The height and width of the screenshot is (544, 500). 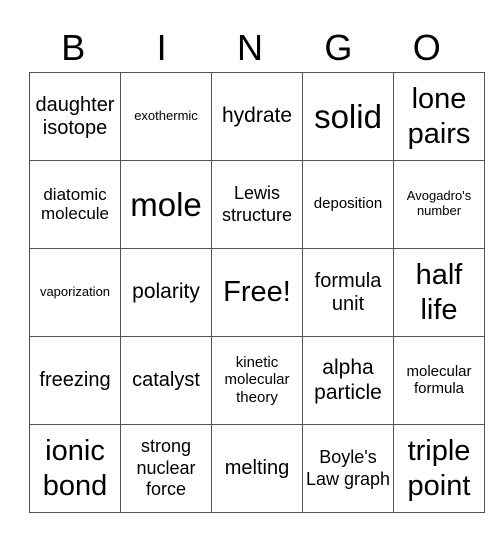 I want to click on bingo-cell: freezing, so click(x=75, y=380).